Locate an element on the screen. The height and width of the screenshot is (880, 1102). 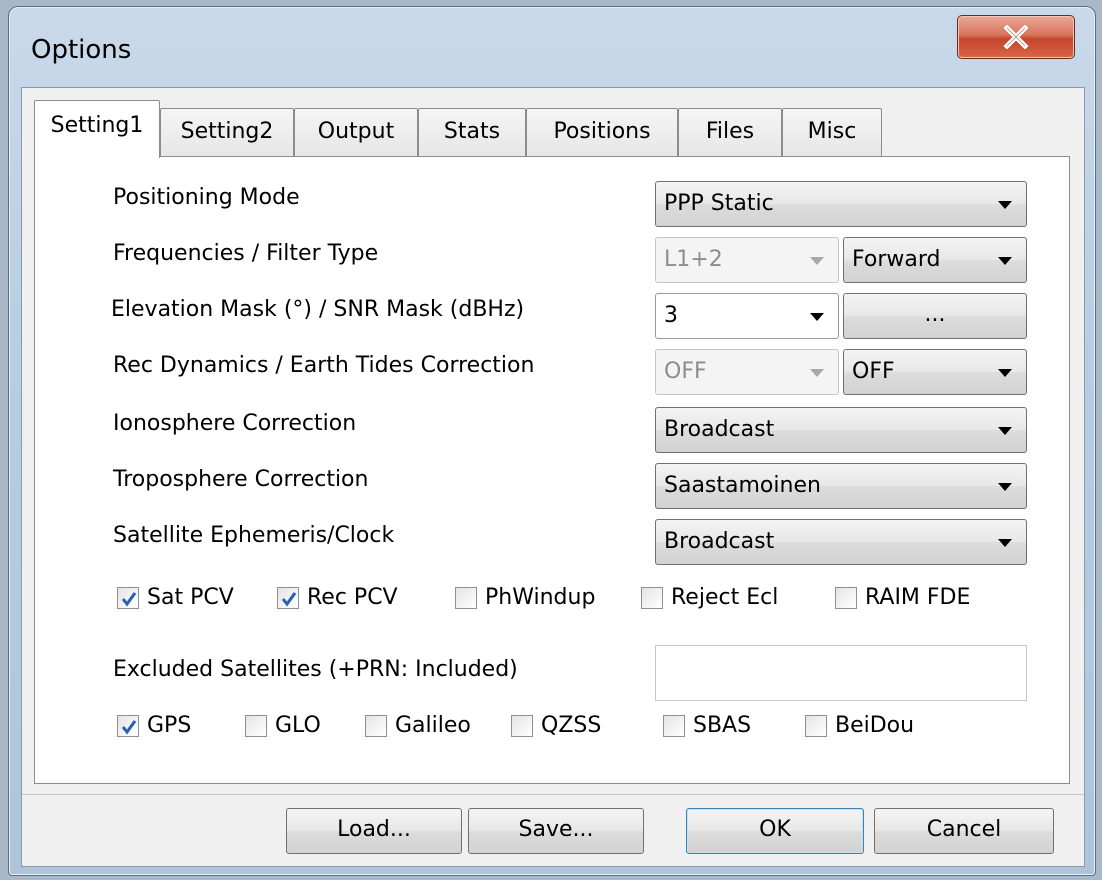
rec-dynamics-select: OFF is located at coordinates (747, 372).